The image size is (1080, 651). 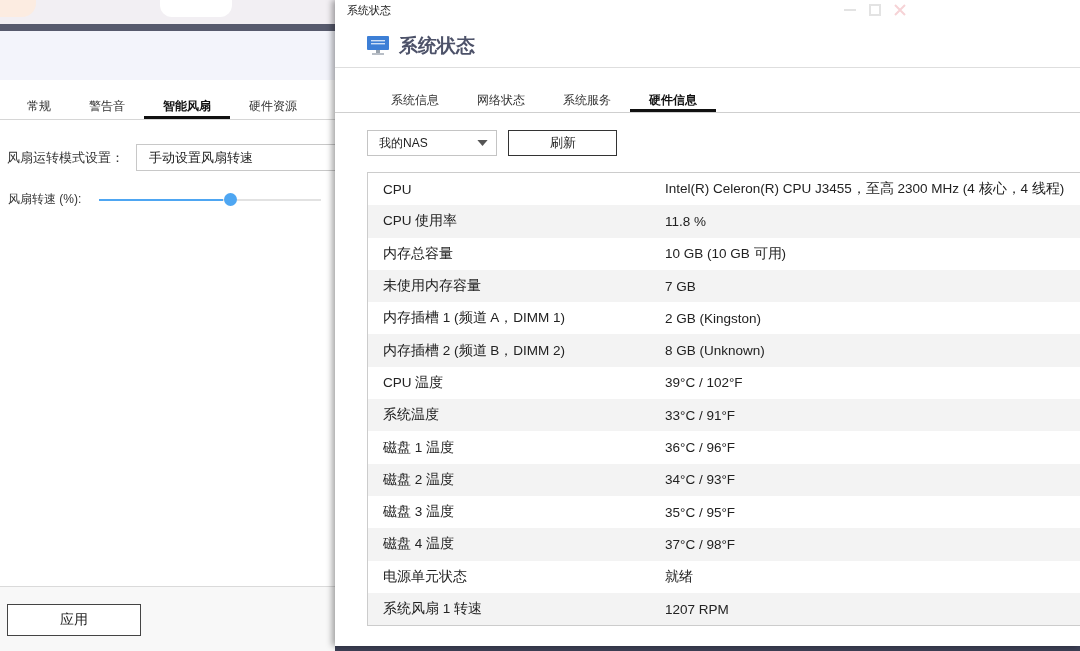 I want to click on table-cell-text: 磁盘 2 温度, so click(x=418, y=479).